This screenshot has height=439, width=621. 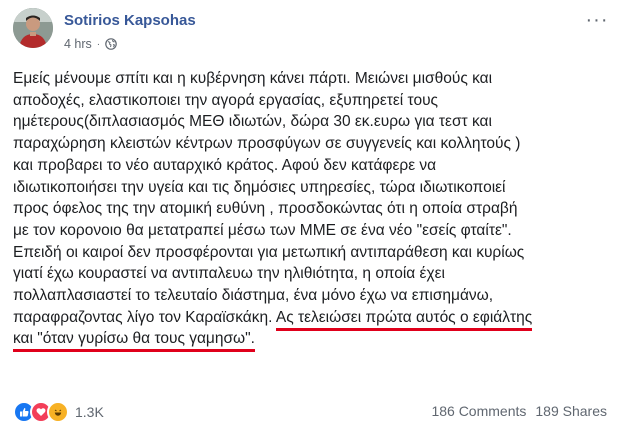 I want to click on highlighted-phrase: Ας τελειώσει πρώτα αυτός ο εφιάλτης, so click(x=404, y=319).